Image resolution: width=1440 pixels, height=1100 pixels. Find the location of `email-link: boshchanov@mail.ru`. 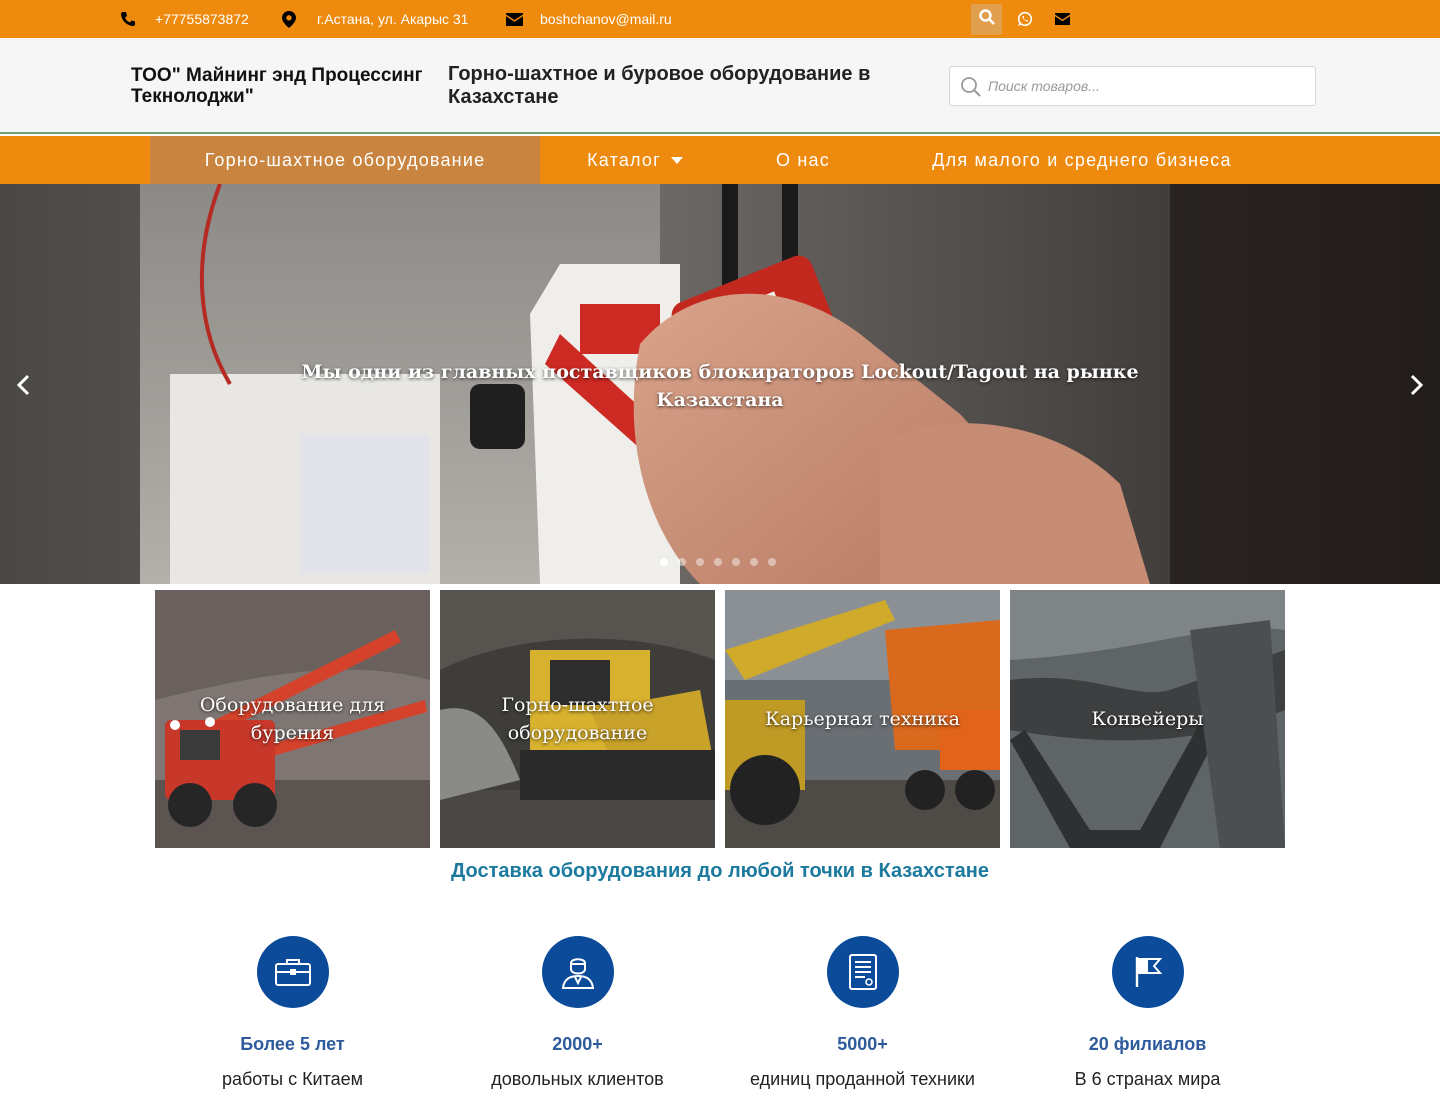

email-link: boshchanov@mail.ru is located at coordinates (606, 19).